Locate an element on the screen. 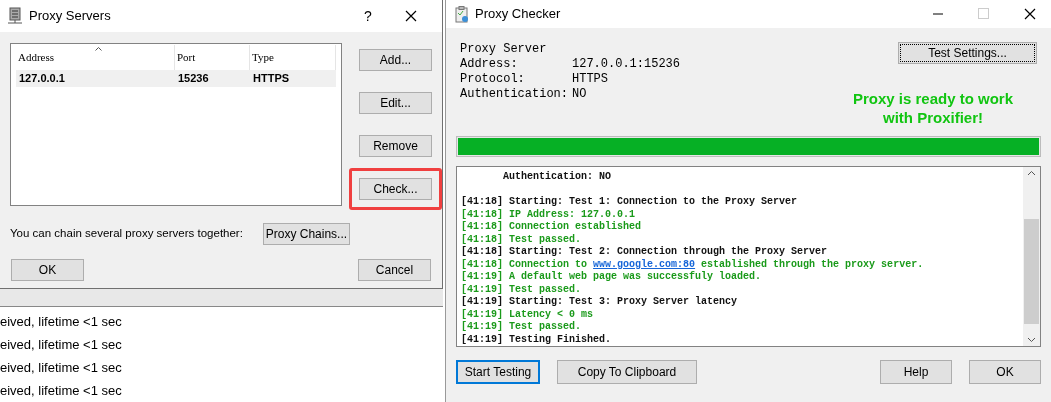 This screenshot has height=402, width=1051. log-entry: [41:19] Starting: Test 3: Proxy Server latency is located at coordinates (600, 302).